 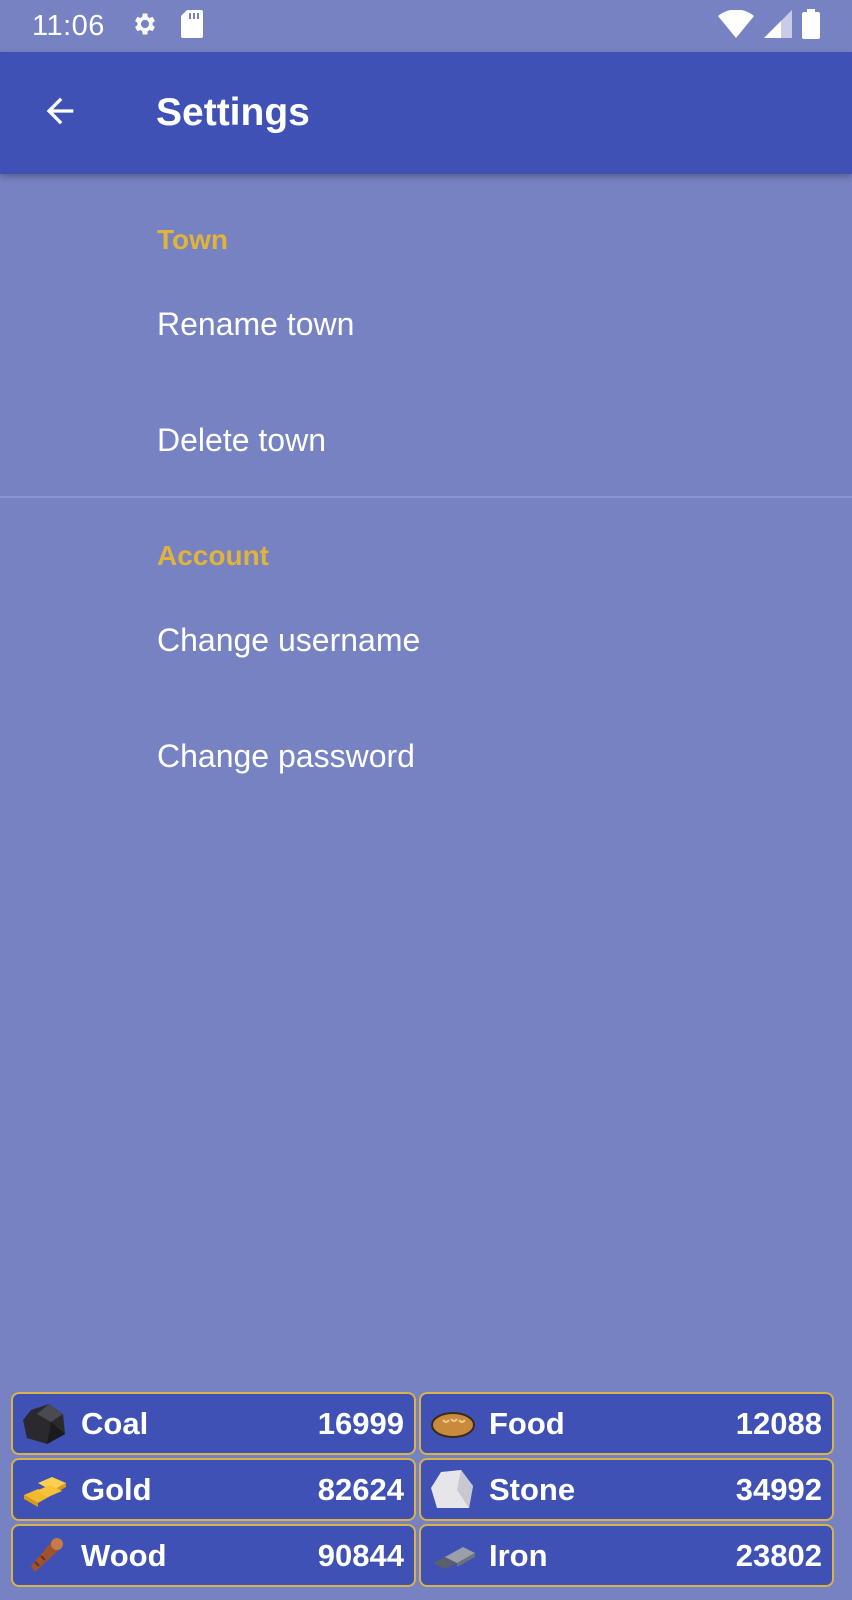 What do you see at coordinates (213, 1555) in the screenshot?
I see `resource-tile-wood: Wood 90844` at bounding box center [213, 1555].